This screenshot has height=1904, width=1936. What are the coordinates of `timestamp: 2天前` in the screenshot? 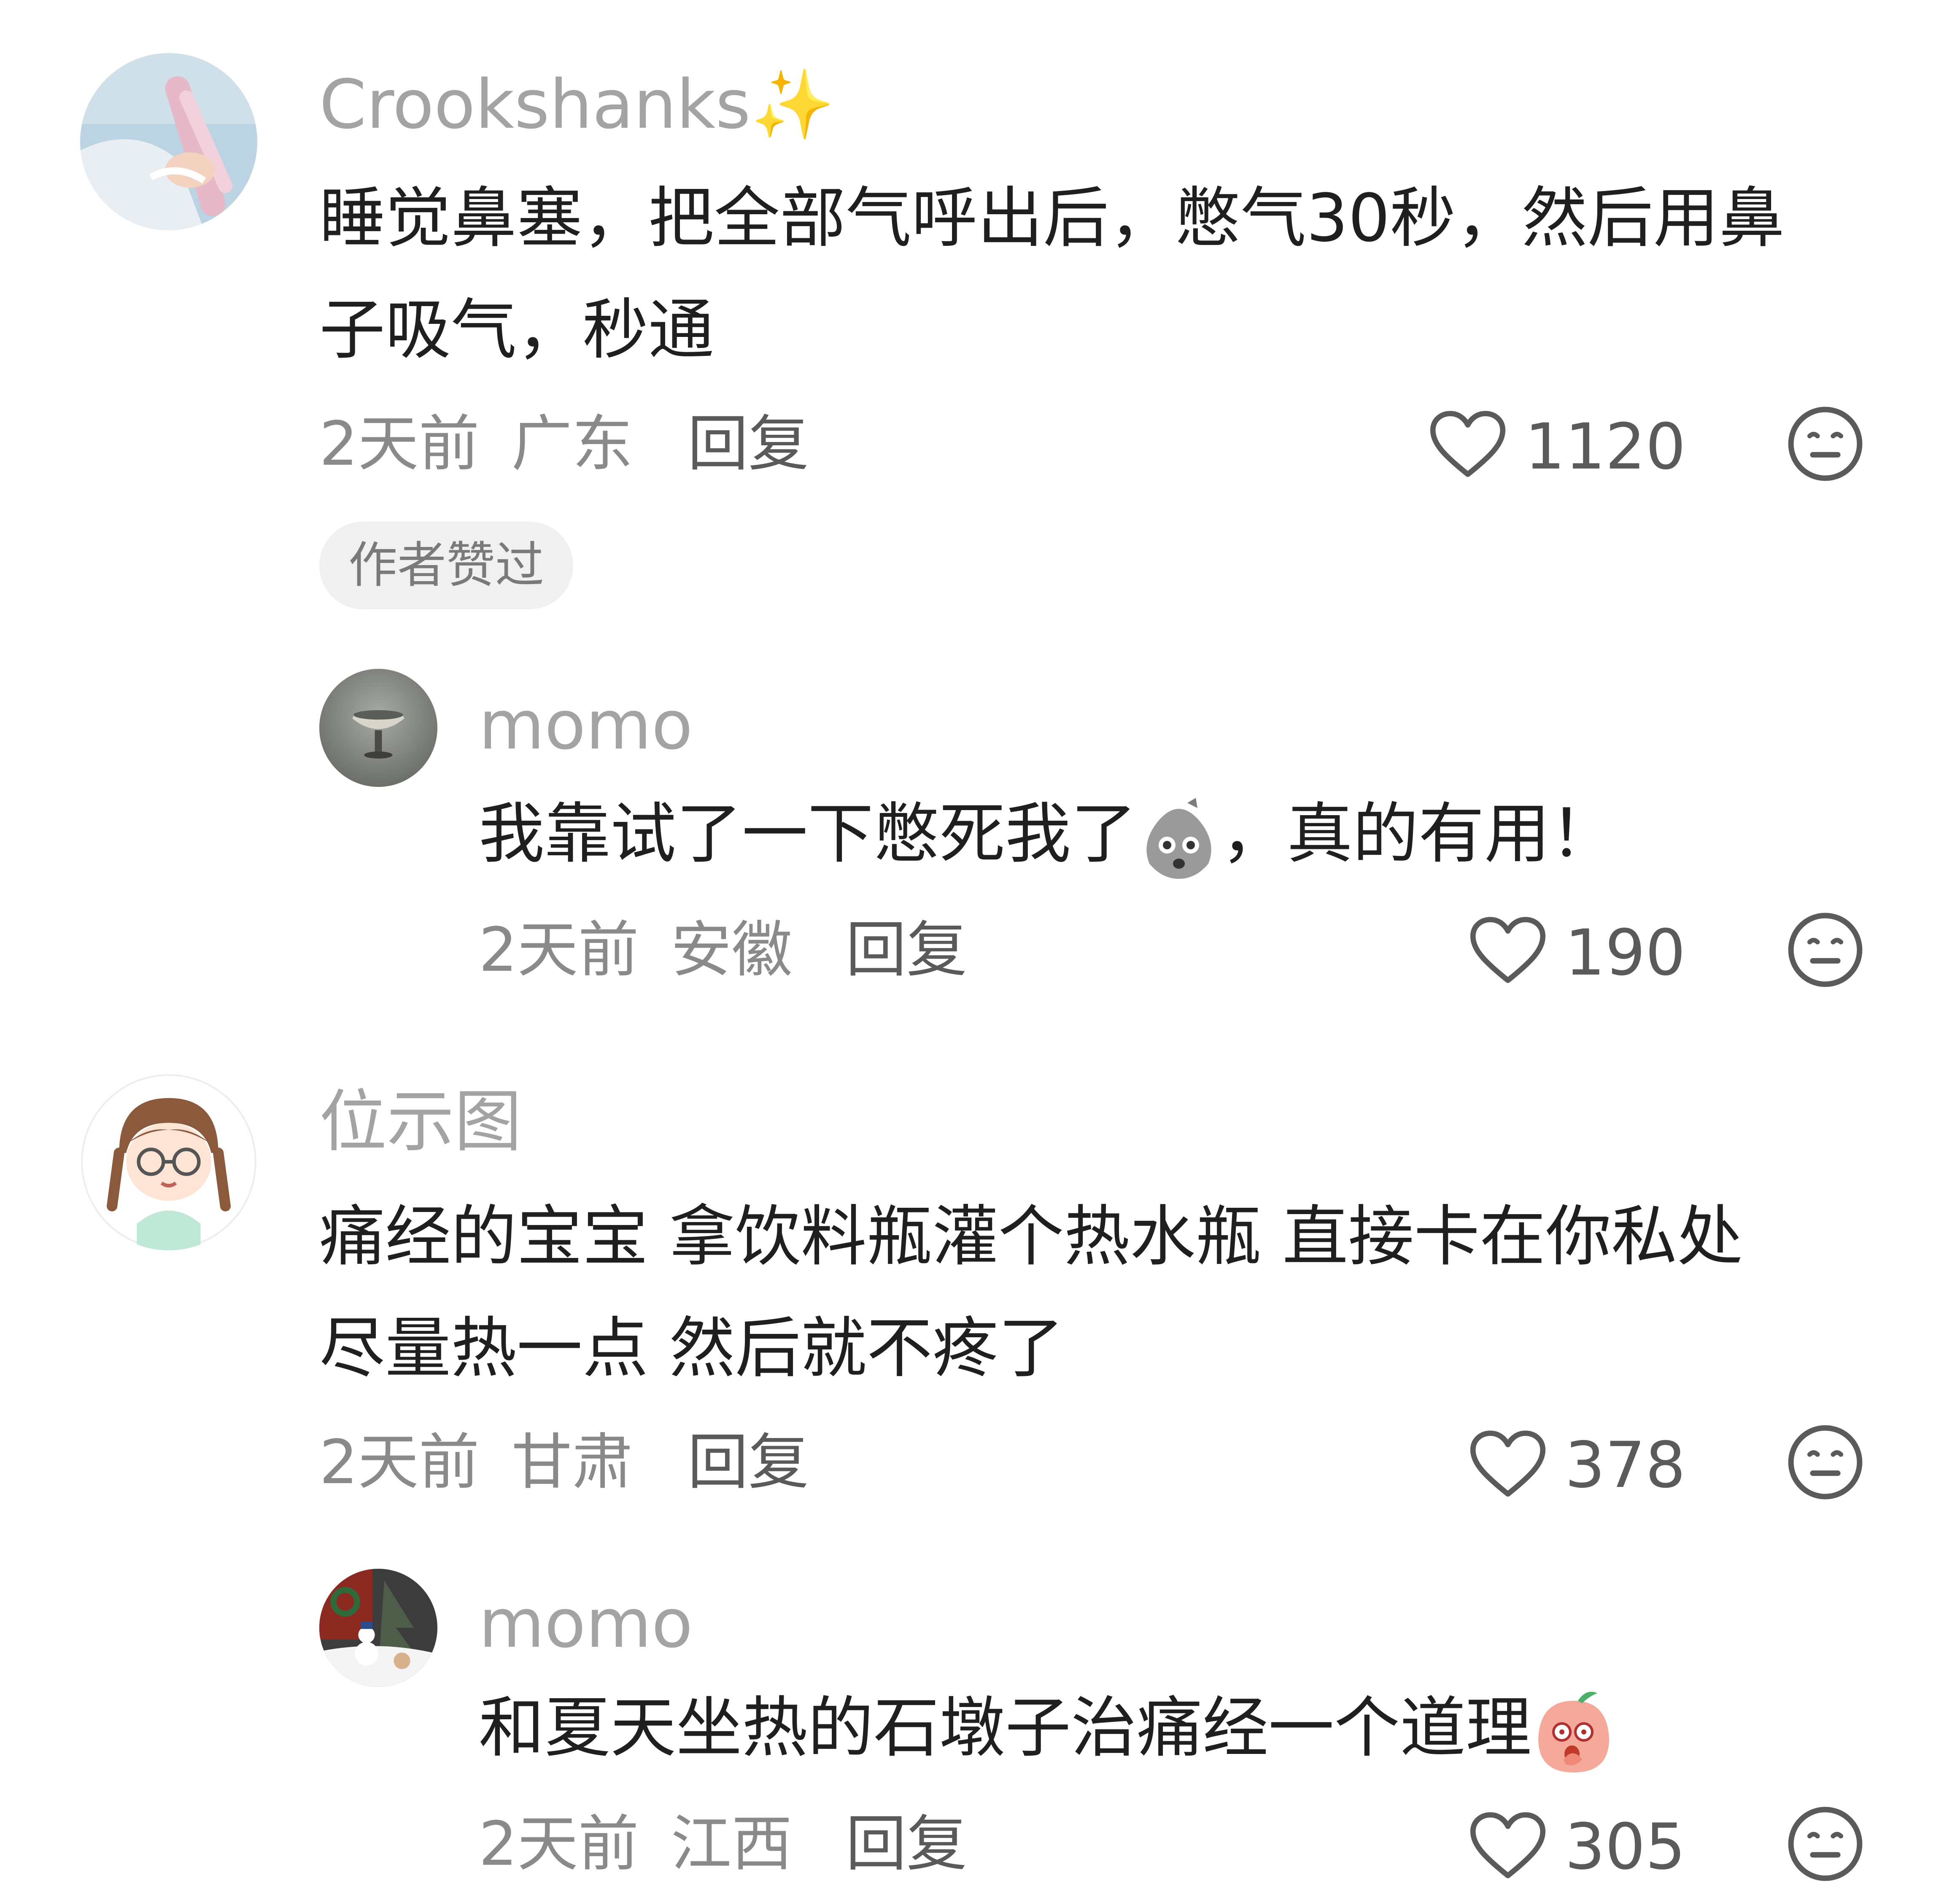 It's located at (559, 1843).